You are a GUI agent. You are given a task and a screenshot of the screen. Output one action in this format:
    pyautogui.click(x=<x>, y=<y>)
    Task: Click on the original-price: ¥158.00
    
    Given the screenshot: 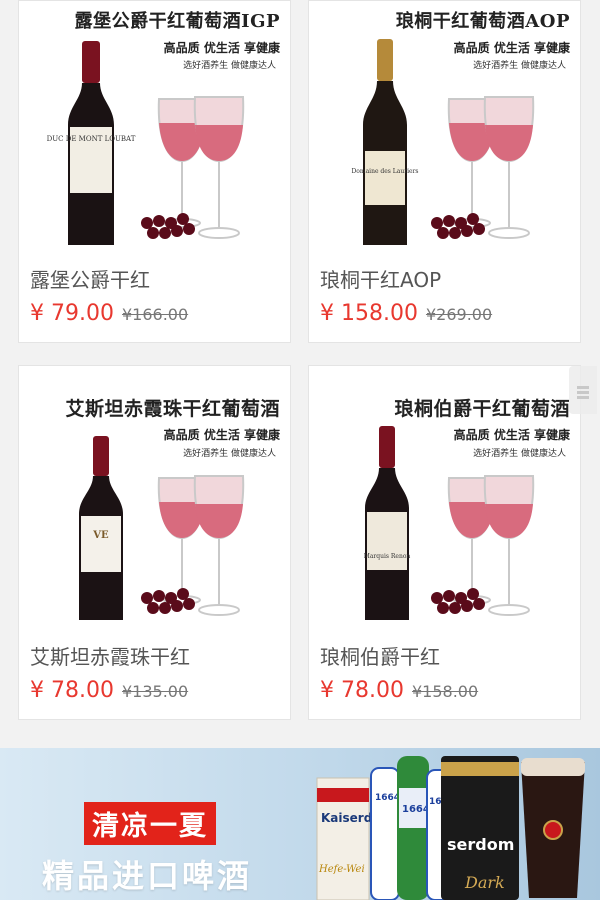 What is the action you would take?
    pyautogui.click(x=445, y=691)
    